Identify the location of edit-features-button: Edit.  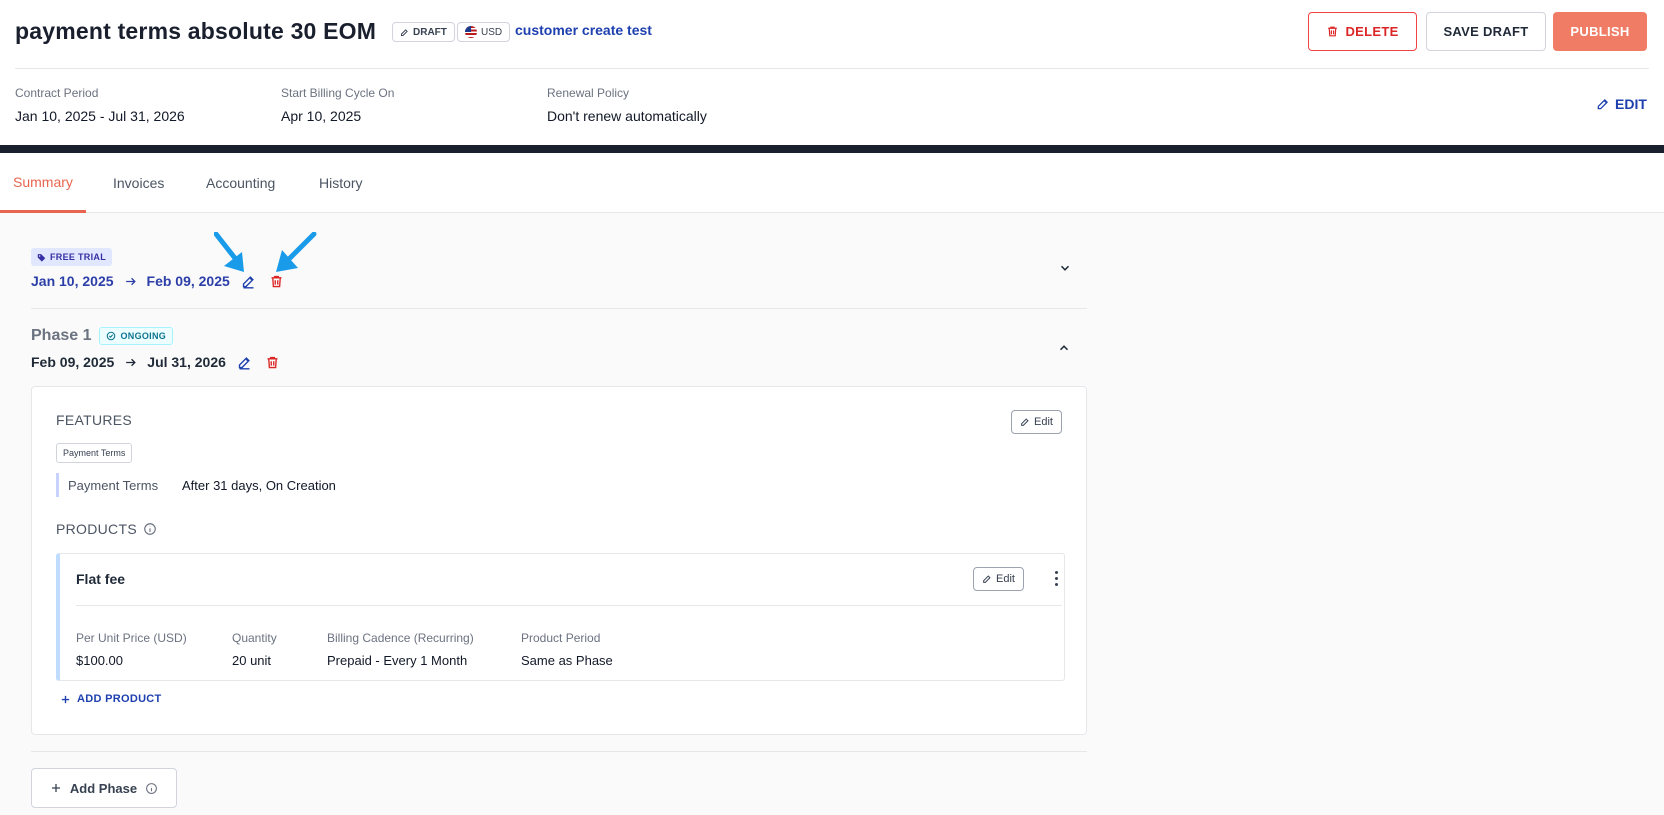
(1036, 422).